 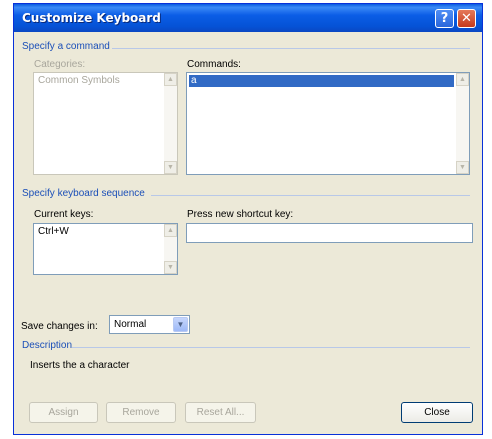 I want to click on dropdown-button: ▼, so click(x=180, y=324).